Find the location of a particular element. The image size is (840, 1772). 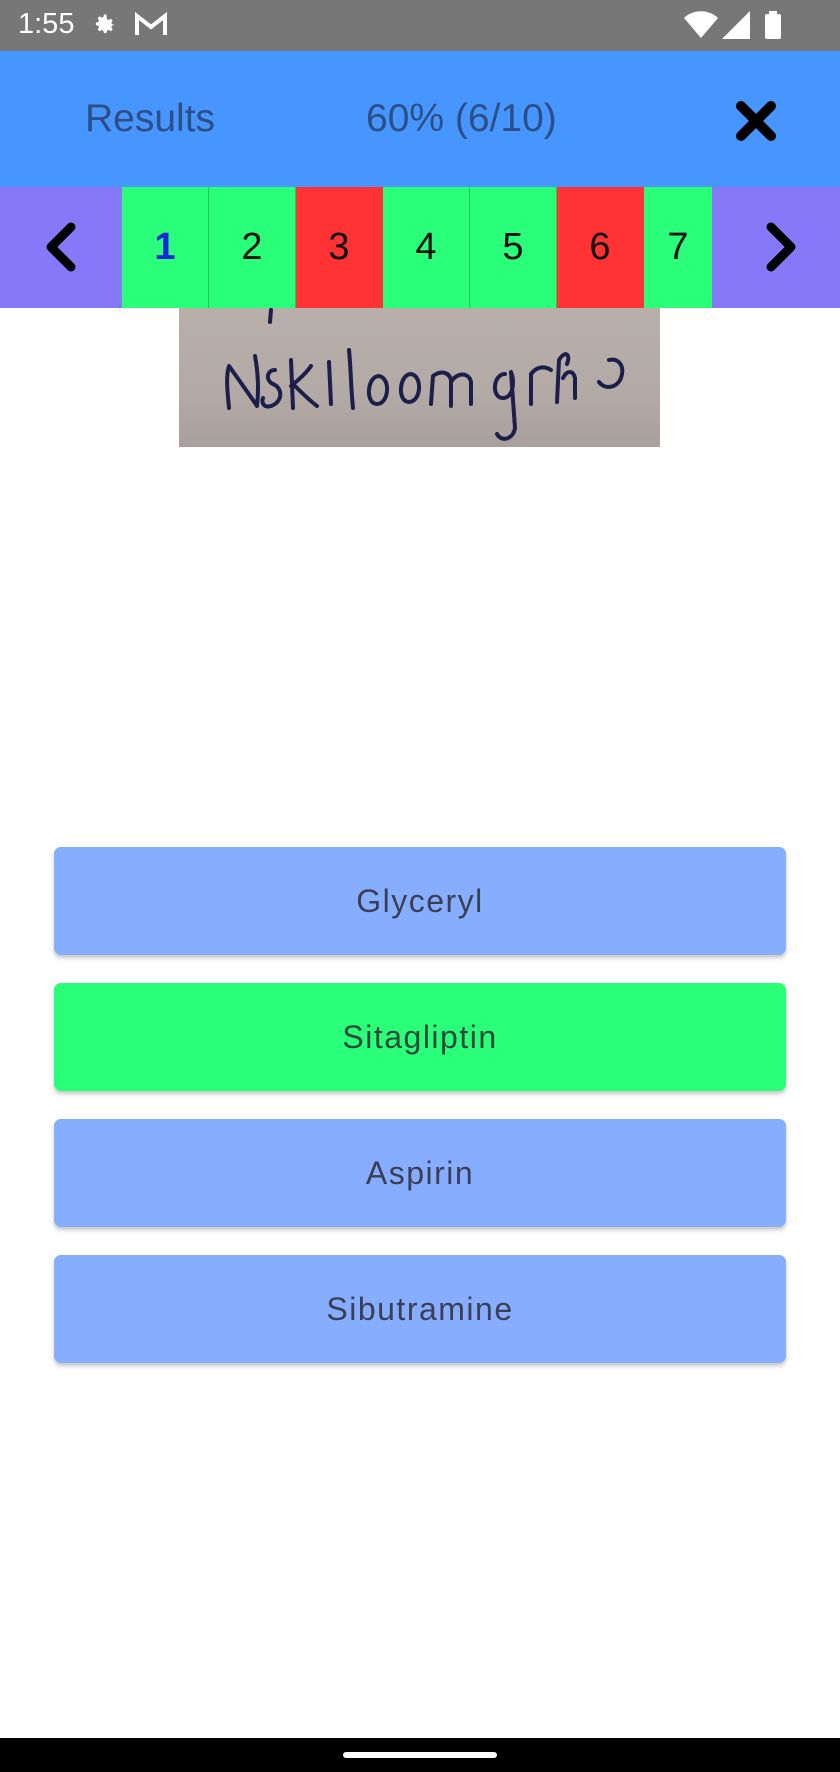

page-number: 6 is located at coordinates (600, 247).